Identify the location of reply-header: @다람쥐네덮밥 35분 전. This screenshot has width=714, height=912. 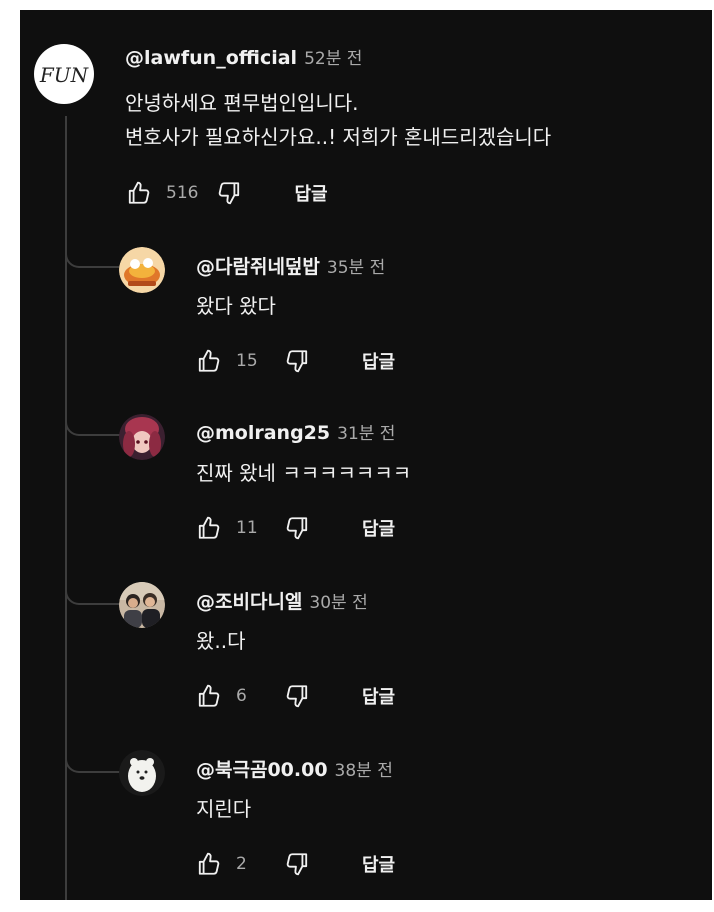
(290, 265).